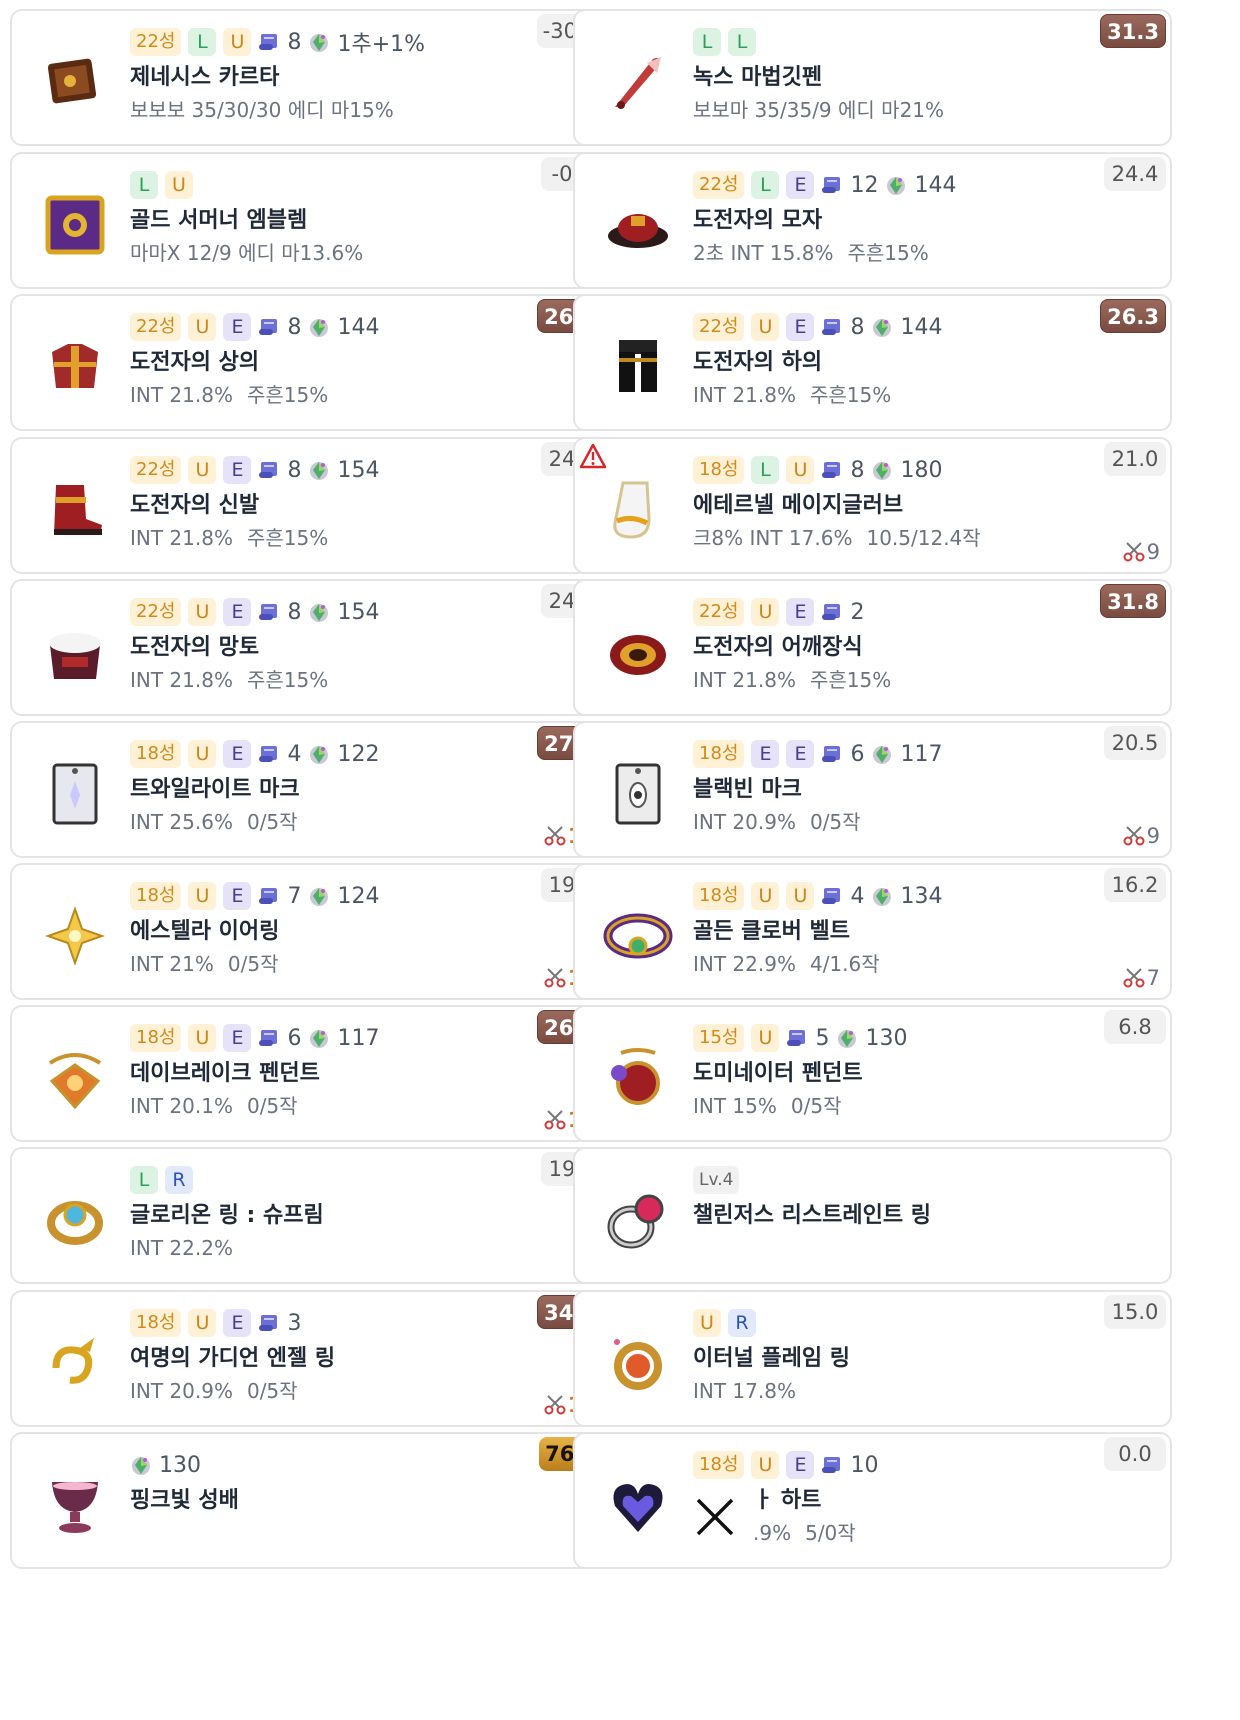  I want to click on equipment-card: 18성UE6117데이브레이크 펜던트INT 20.1%0/5작26.610, so click(309, 1073).